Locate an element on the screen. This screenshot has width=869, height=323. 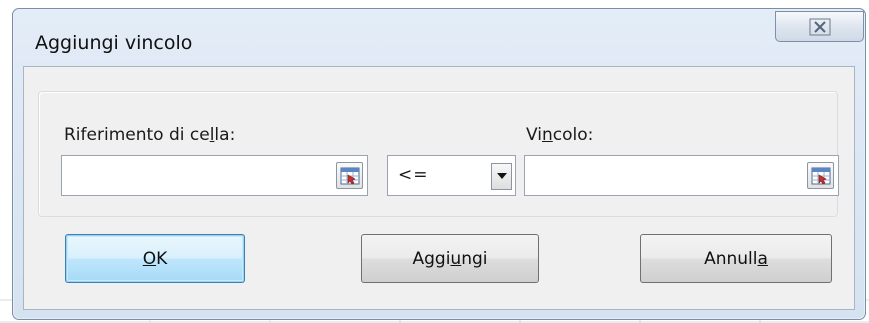
dialog-title: Aggiungi vincolo is located at coordinates (114, 43).